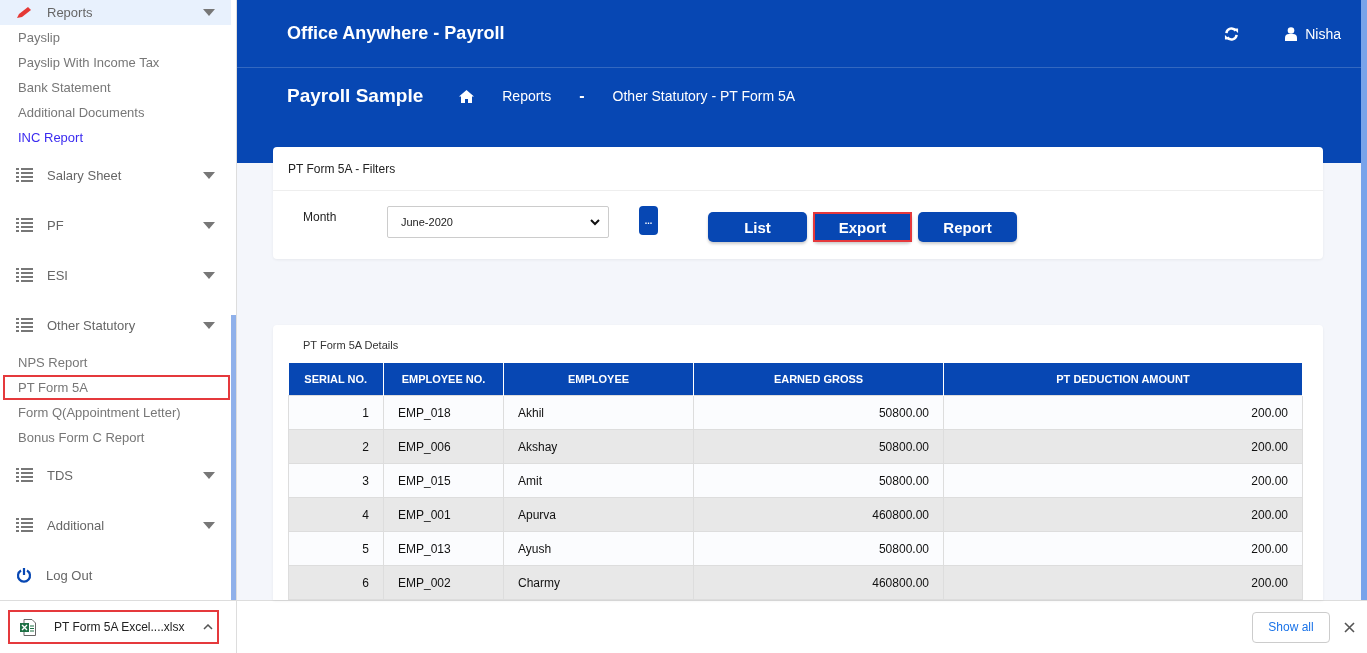 The image size is (1367, 653). What do you see at coordinates (598, 582) in the screenshot?
I see `table-cell: Charmy` at bounding box center [598, 582].